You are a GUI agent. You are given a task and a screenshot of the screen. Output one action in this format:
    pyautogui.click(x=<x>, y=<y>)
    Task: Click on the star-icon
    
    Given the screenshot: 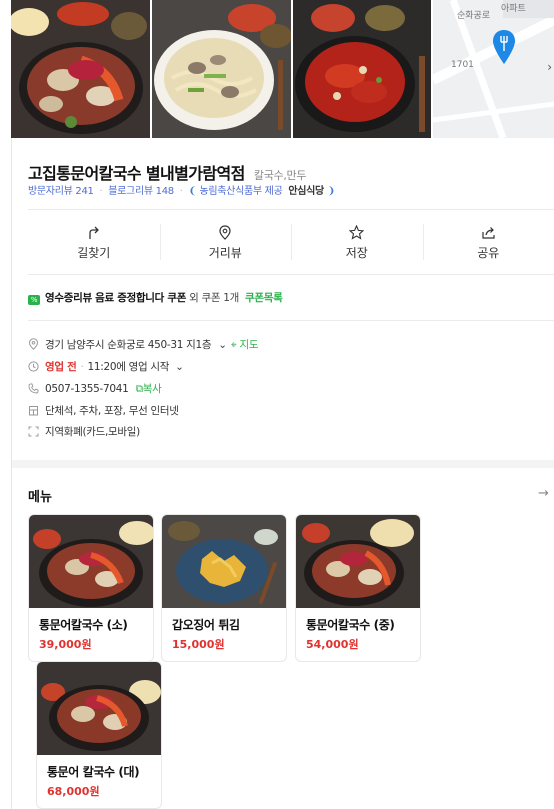 What is the action you would take?
    pyautogui.click(x=357, y=232)
    